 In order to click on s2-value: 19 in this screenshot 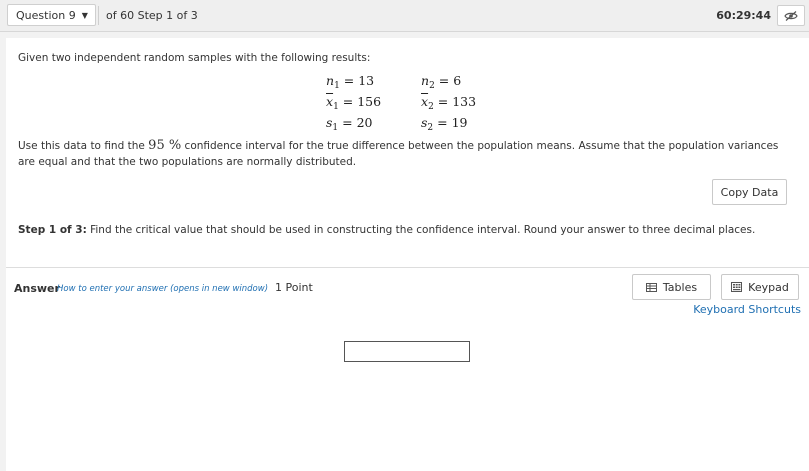, I will do `click(459, 122)`.